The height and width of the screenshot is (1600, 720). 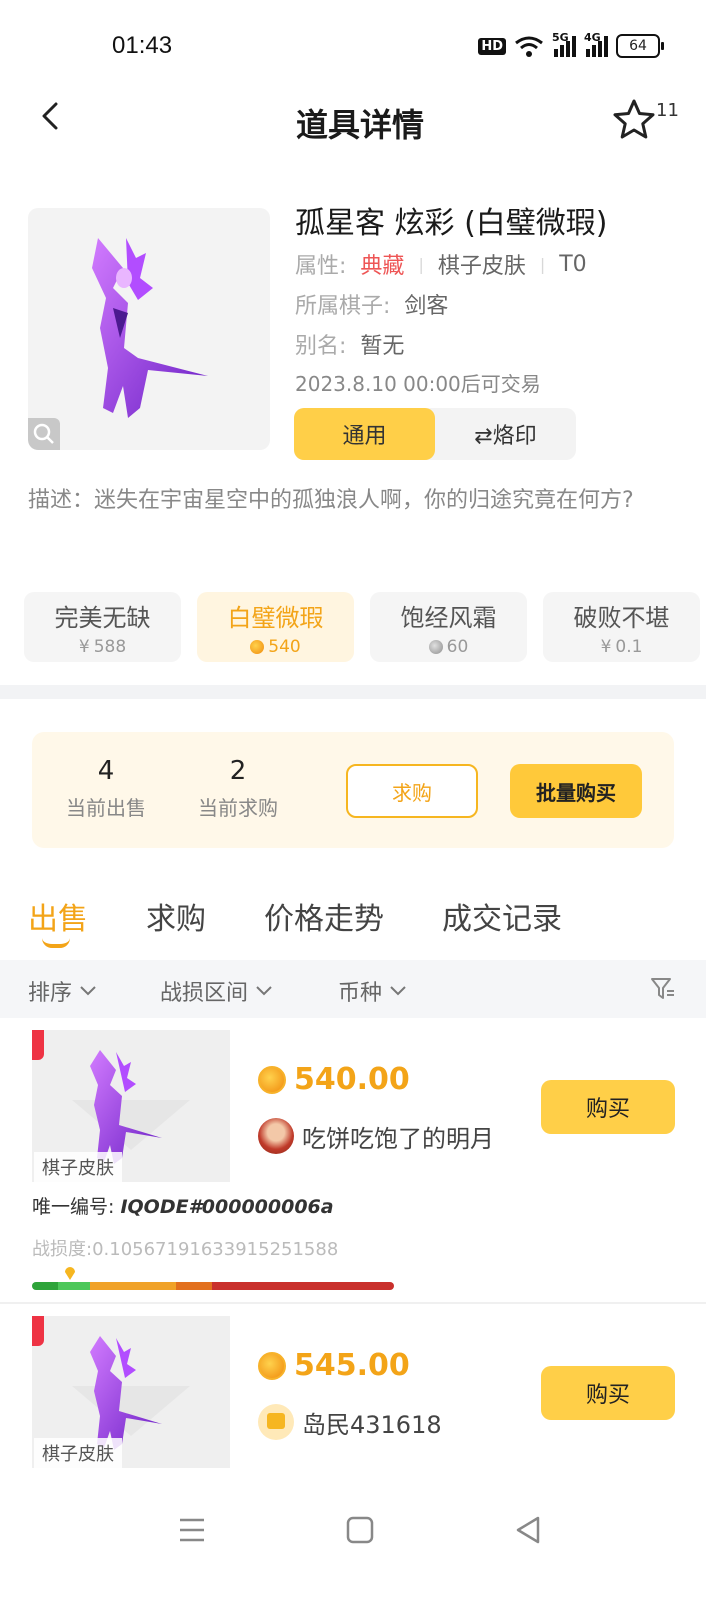 I want to click on condition-card-perfect: 完美无缺 ¥588, so click(x=102, y=627).